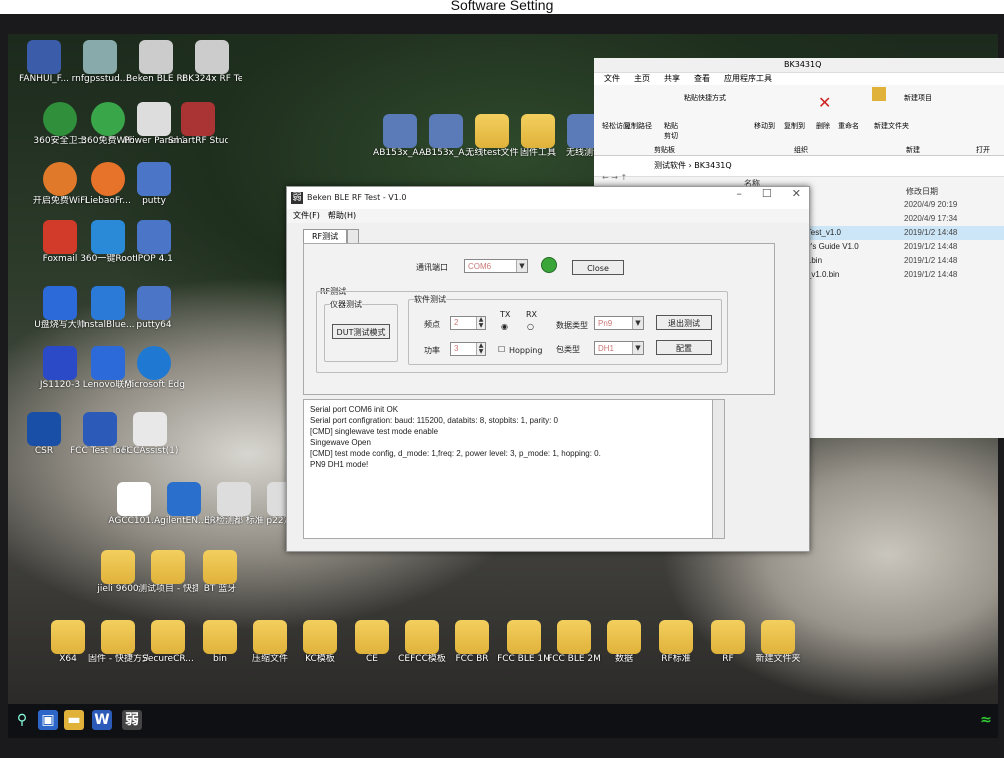 Image resolution: width=1004 pixels, height=758 pixels. I want to click on paste-shortcut-button: 粘贴快捷方式, so click(705, 98).